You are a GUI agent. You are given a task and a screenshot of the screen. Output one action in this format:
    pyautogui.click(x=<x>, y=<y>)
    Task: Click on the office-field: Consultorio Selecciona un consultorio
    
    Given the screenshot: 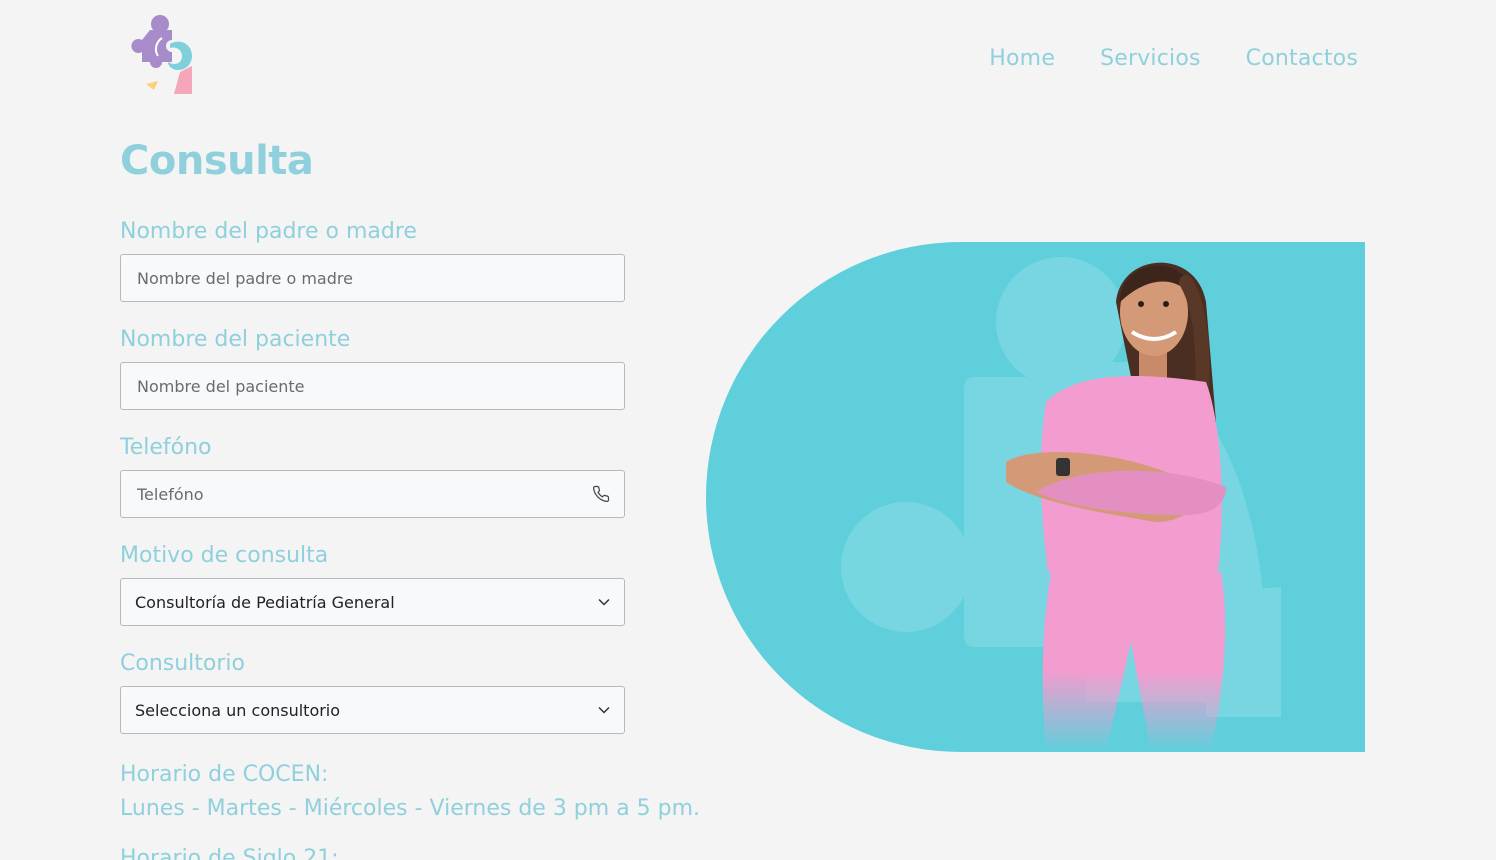 What is the action you would take?
    pyautogui.click(x=372, y=692)
    